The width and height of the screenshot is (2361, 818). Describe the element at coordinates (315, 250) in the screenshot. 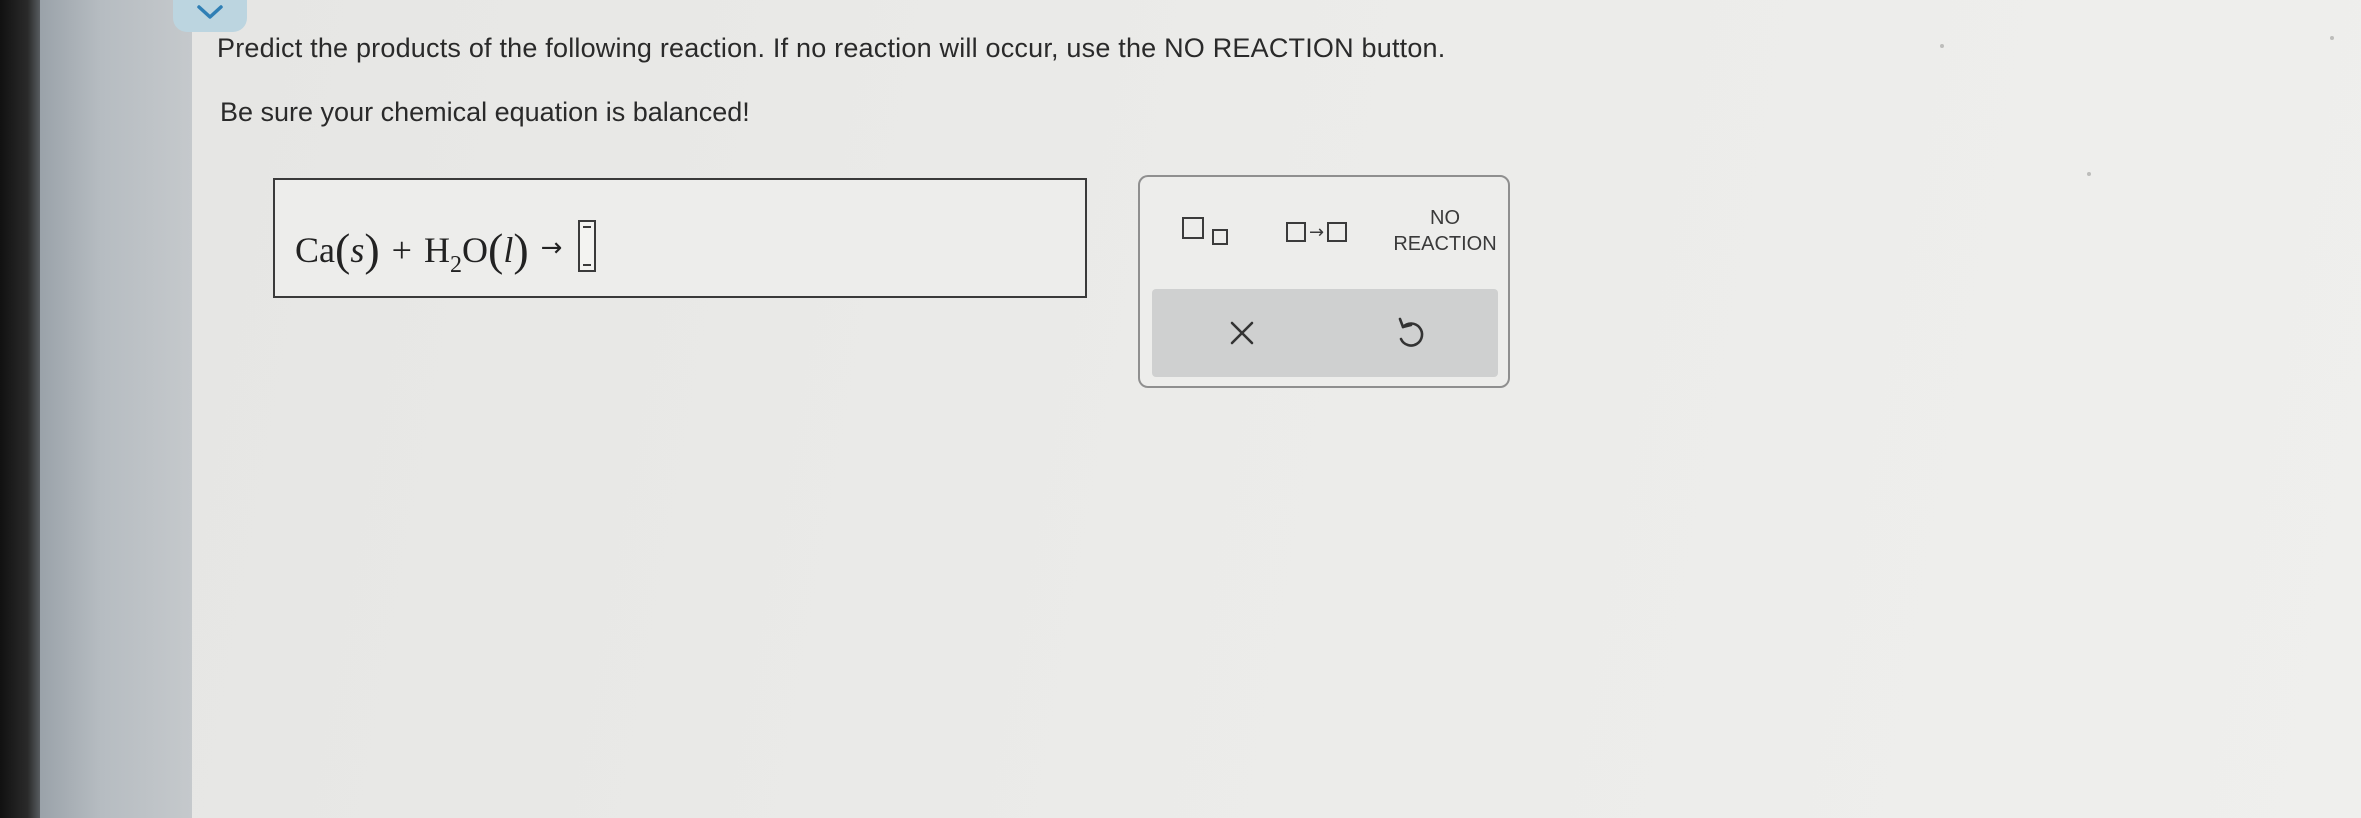

I see `reactant-calcium: Ca` at that location.